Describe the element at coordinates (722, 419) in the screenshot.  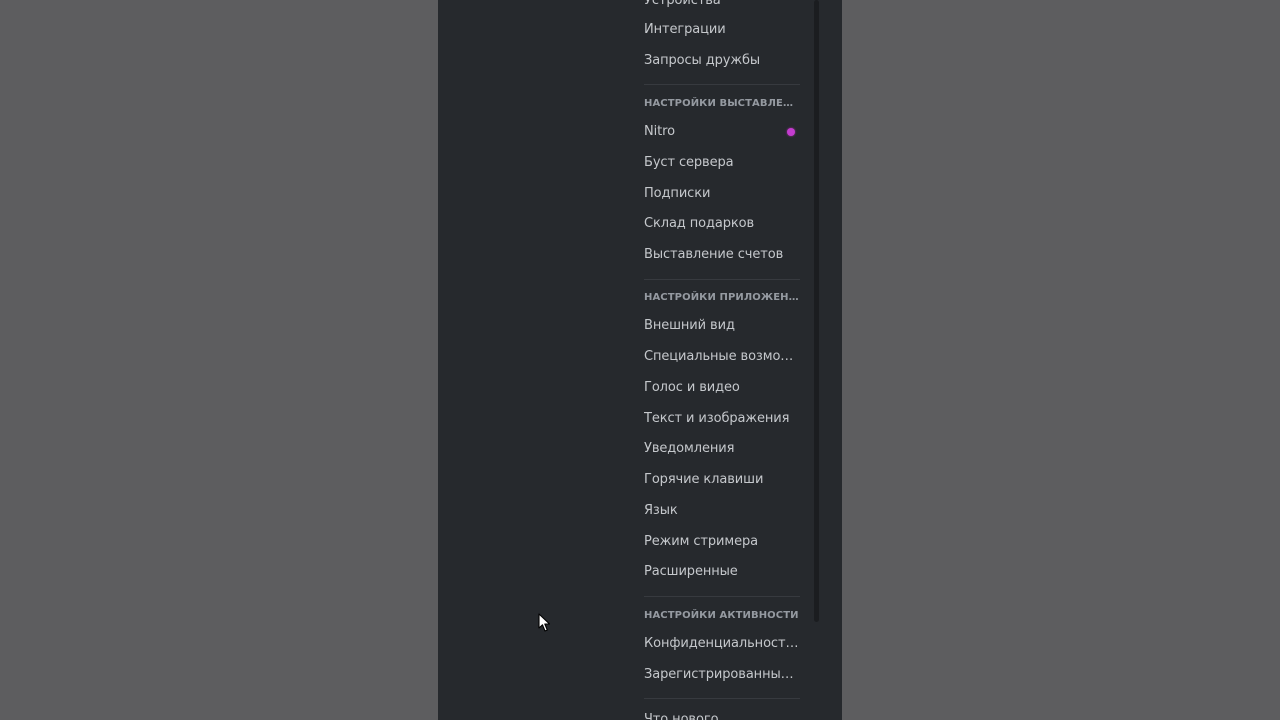
I see `sidebar-item-text-images: Текст и изображения` at that location.